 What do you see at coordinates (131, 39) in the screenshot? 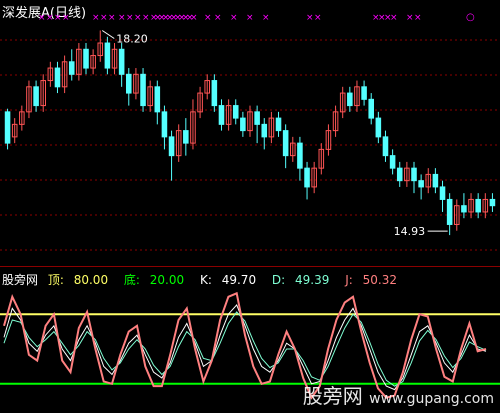
I see `high-annotation-label: 18.20` at bounding box center [131, 39].